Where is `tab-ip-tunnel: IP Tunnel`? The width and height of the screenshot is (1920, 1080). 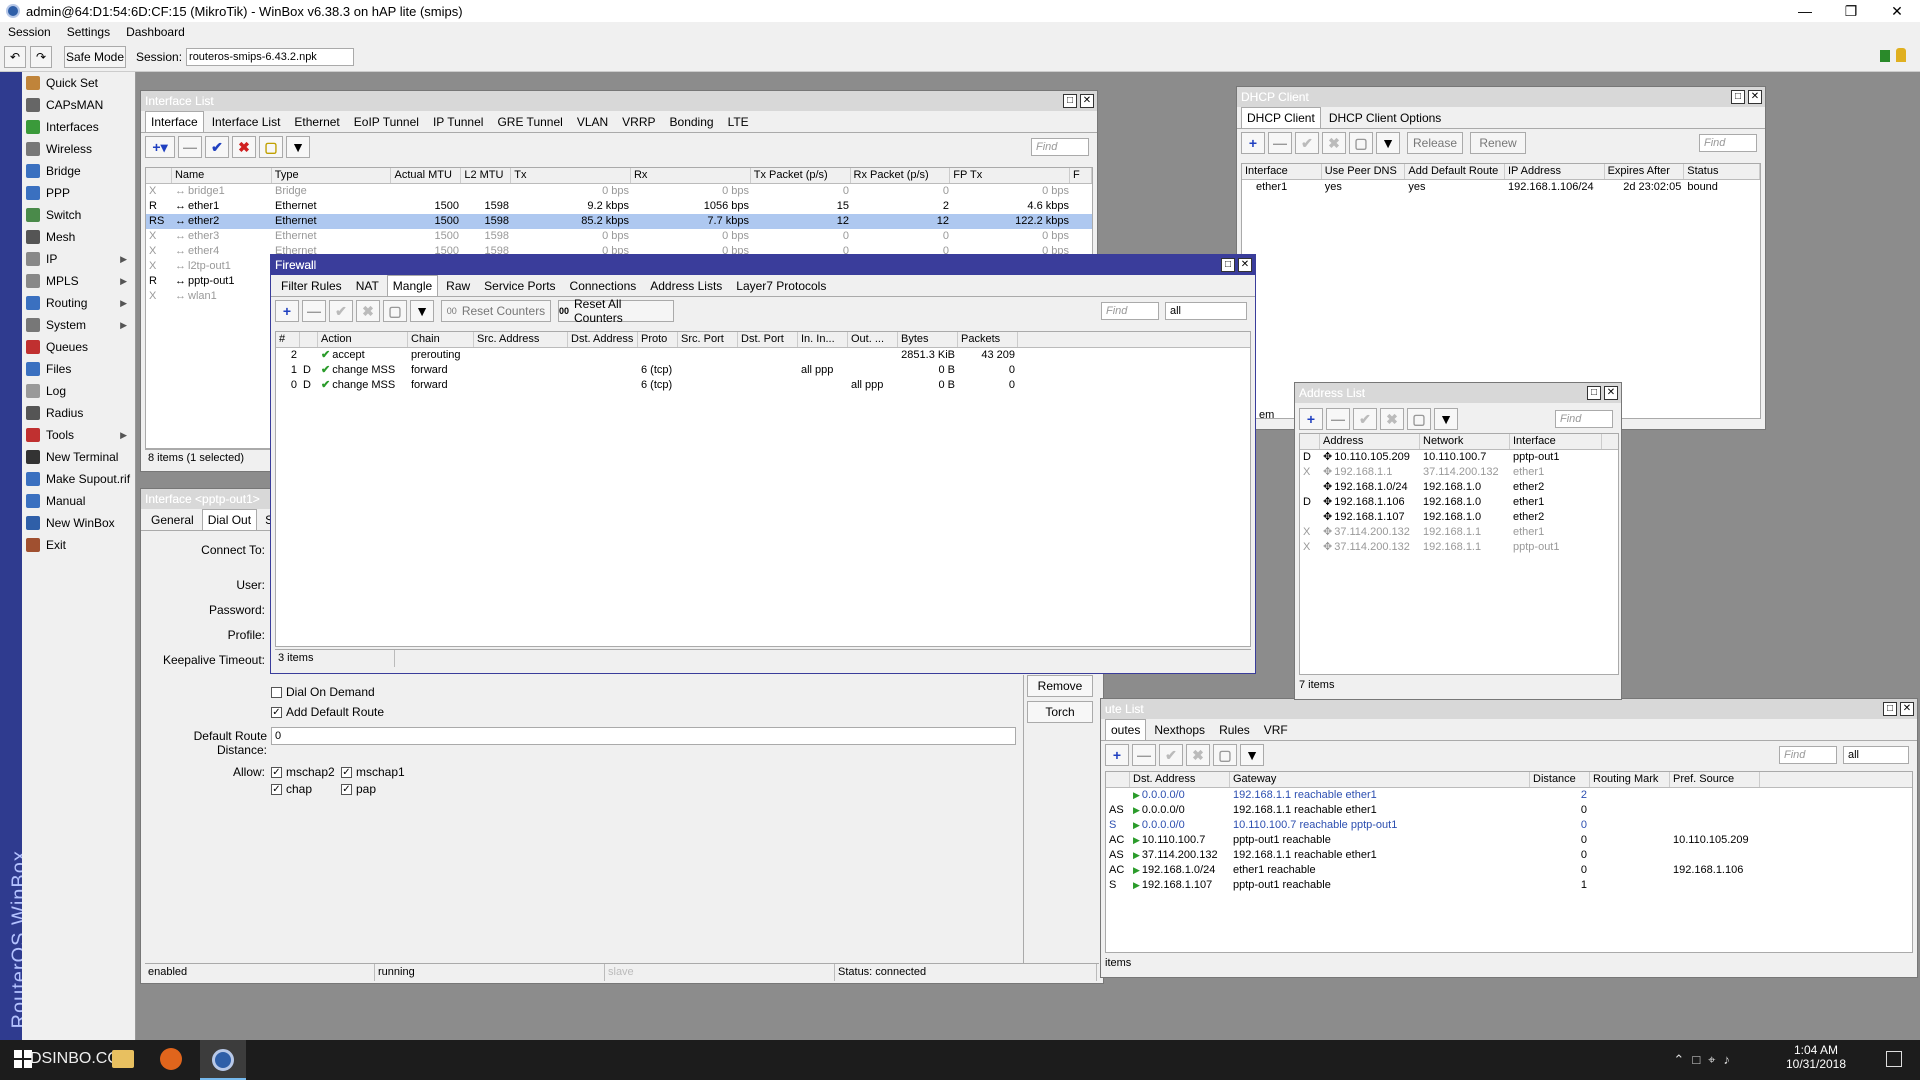 tab-ip-tunnel: IP Tunnel is located at coordinates (458, 121).